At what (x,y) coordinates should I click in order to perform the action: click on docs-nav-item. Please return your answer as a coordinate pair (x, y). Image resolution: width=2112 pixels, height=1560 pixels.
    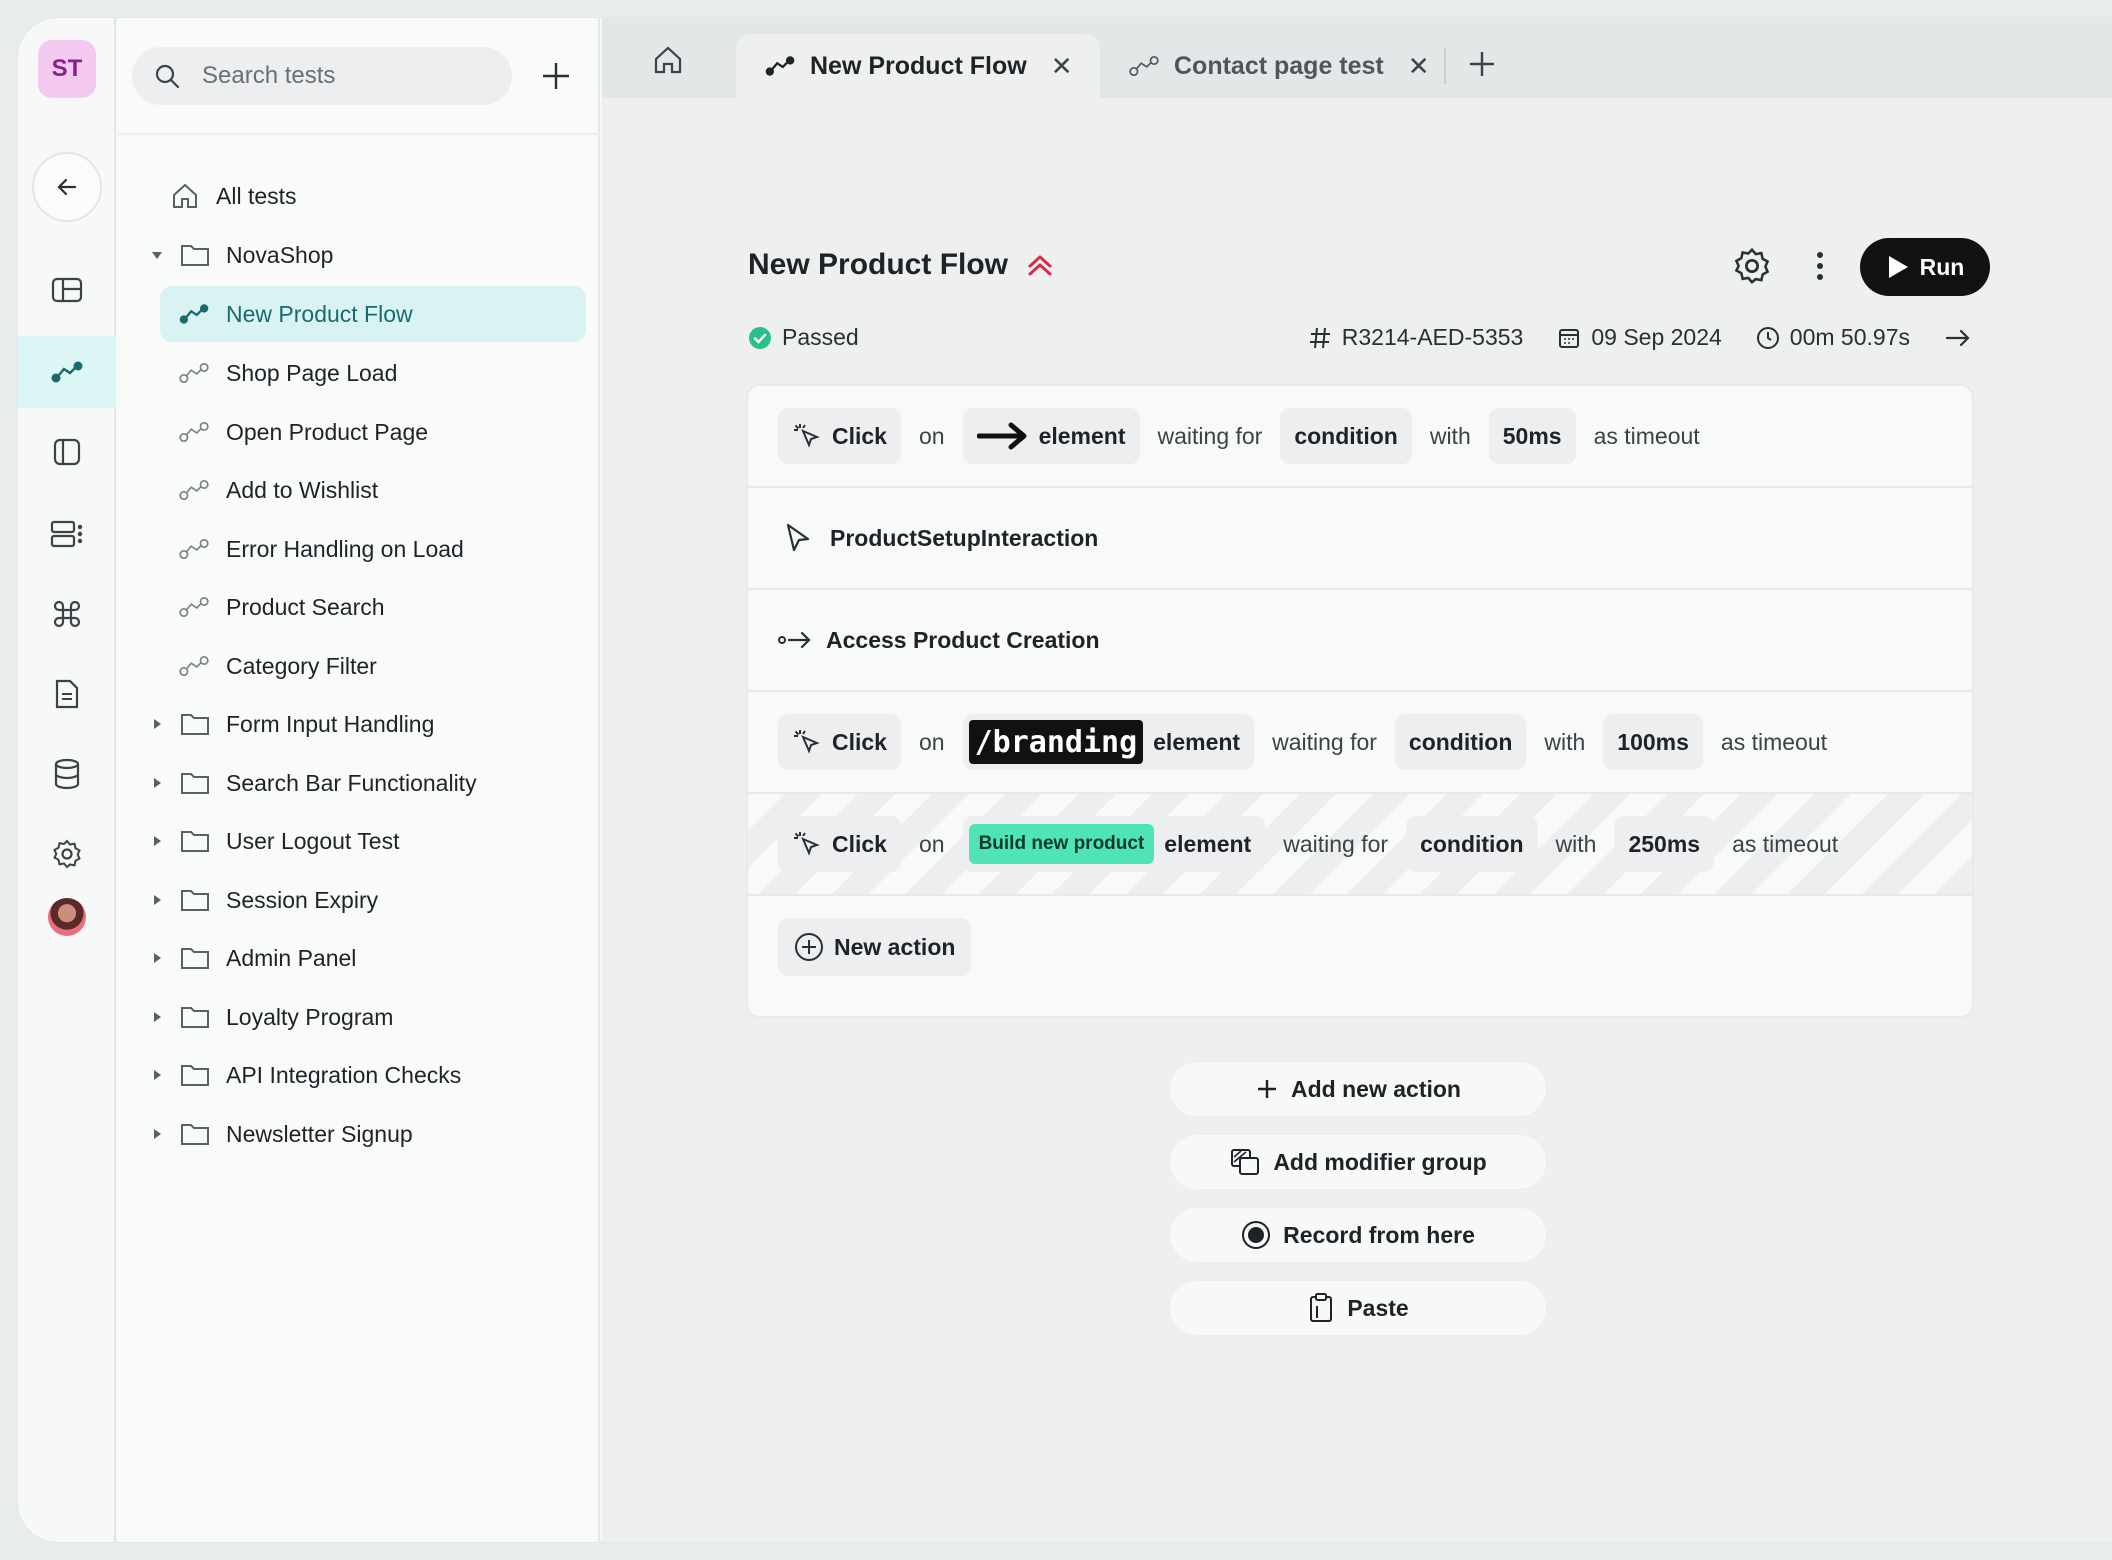
    Looking at the image, I should click on (67, 694).